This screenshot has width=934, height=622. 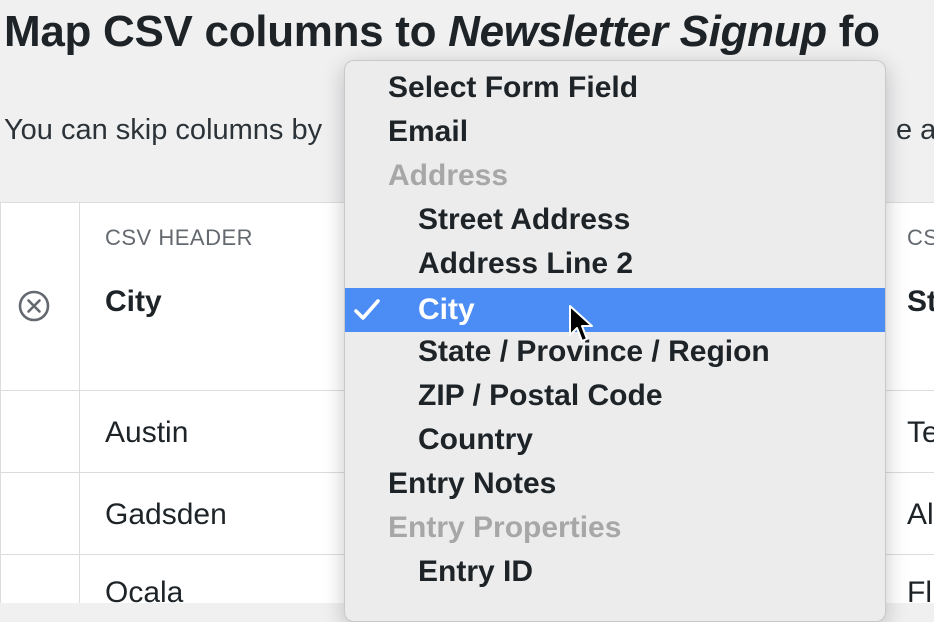 I want to click on option-state-province-region: State / Province / Region, so click(x=615, y=352).